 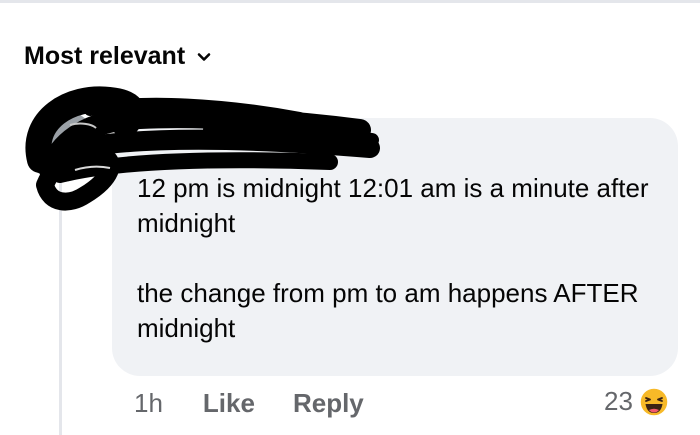 What do you see at coordinates (60, 306) in the screenshot?
I see `thread-line` at bounding box center [60, 306].